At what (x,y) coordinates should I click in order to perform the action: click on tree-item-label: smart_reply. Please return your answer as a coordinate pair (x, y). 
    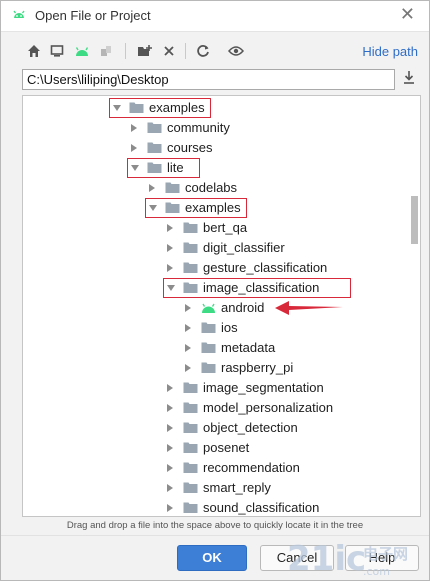
    Looking at the image, I should click on (237, 487).